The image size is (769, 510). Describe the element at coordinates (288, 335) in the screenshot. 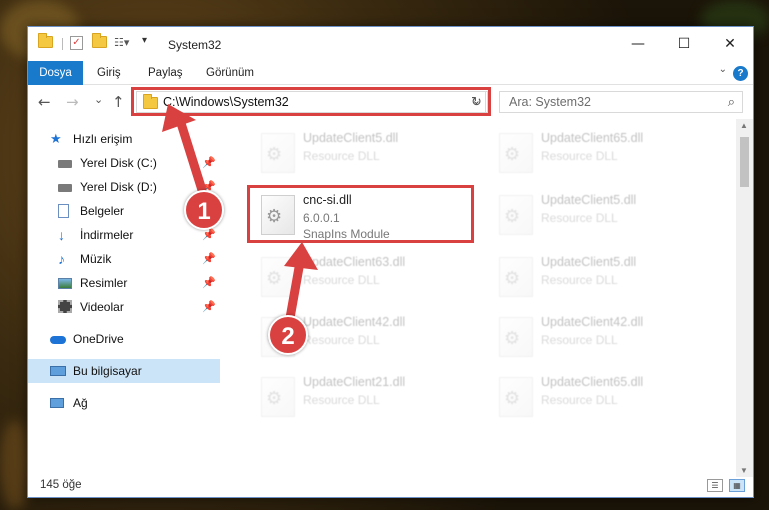

I see `step-badge-2: 2` at that location.